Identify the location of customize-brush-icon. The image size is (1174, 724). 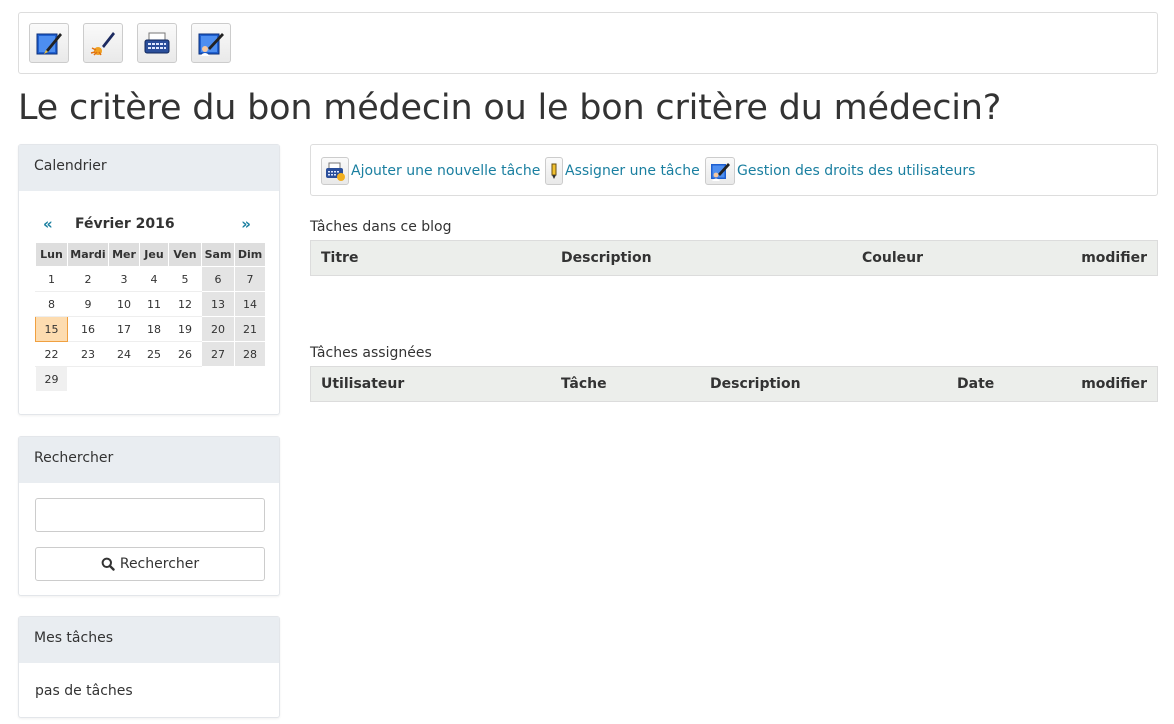
(102, 44).